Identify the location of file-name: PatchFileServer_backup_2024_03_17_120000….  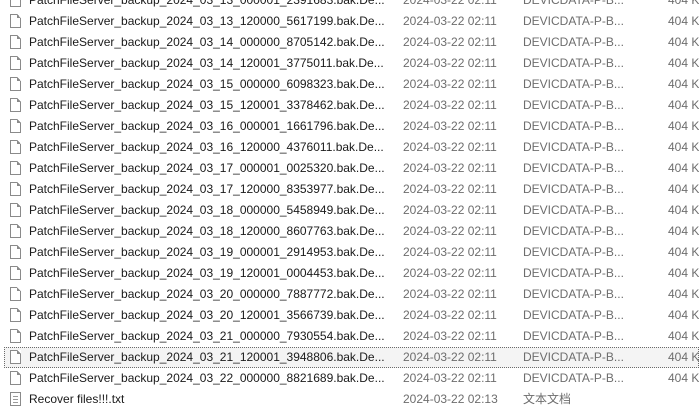
(207, 189).